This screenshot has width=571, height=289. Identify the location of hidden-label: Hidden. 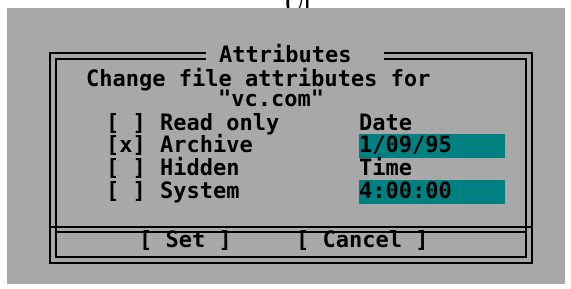
(200, 168).